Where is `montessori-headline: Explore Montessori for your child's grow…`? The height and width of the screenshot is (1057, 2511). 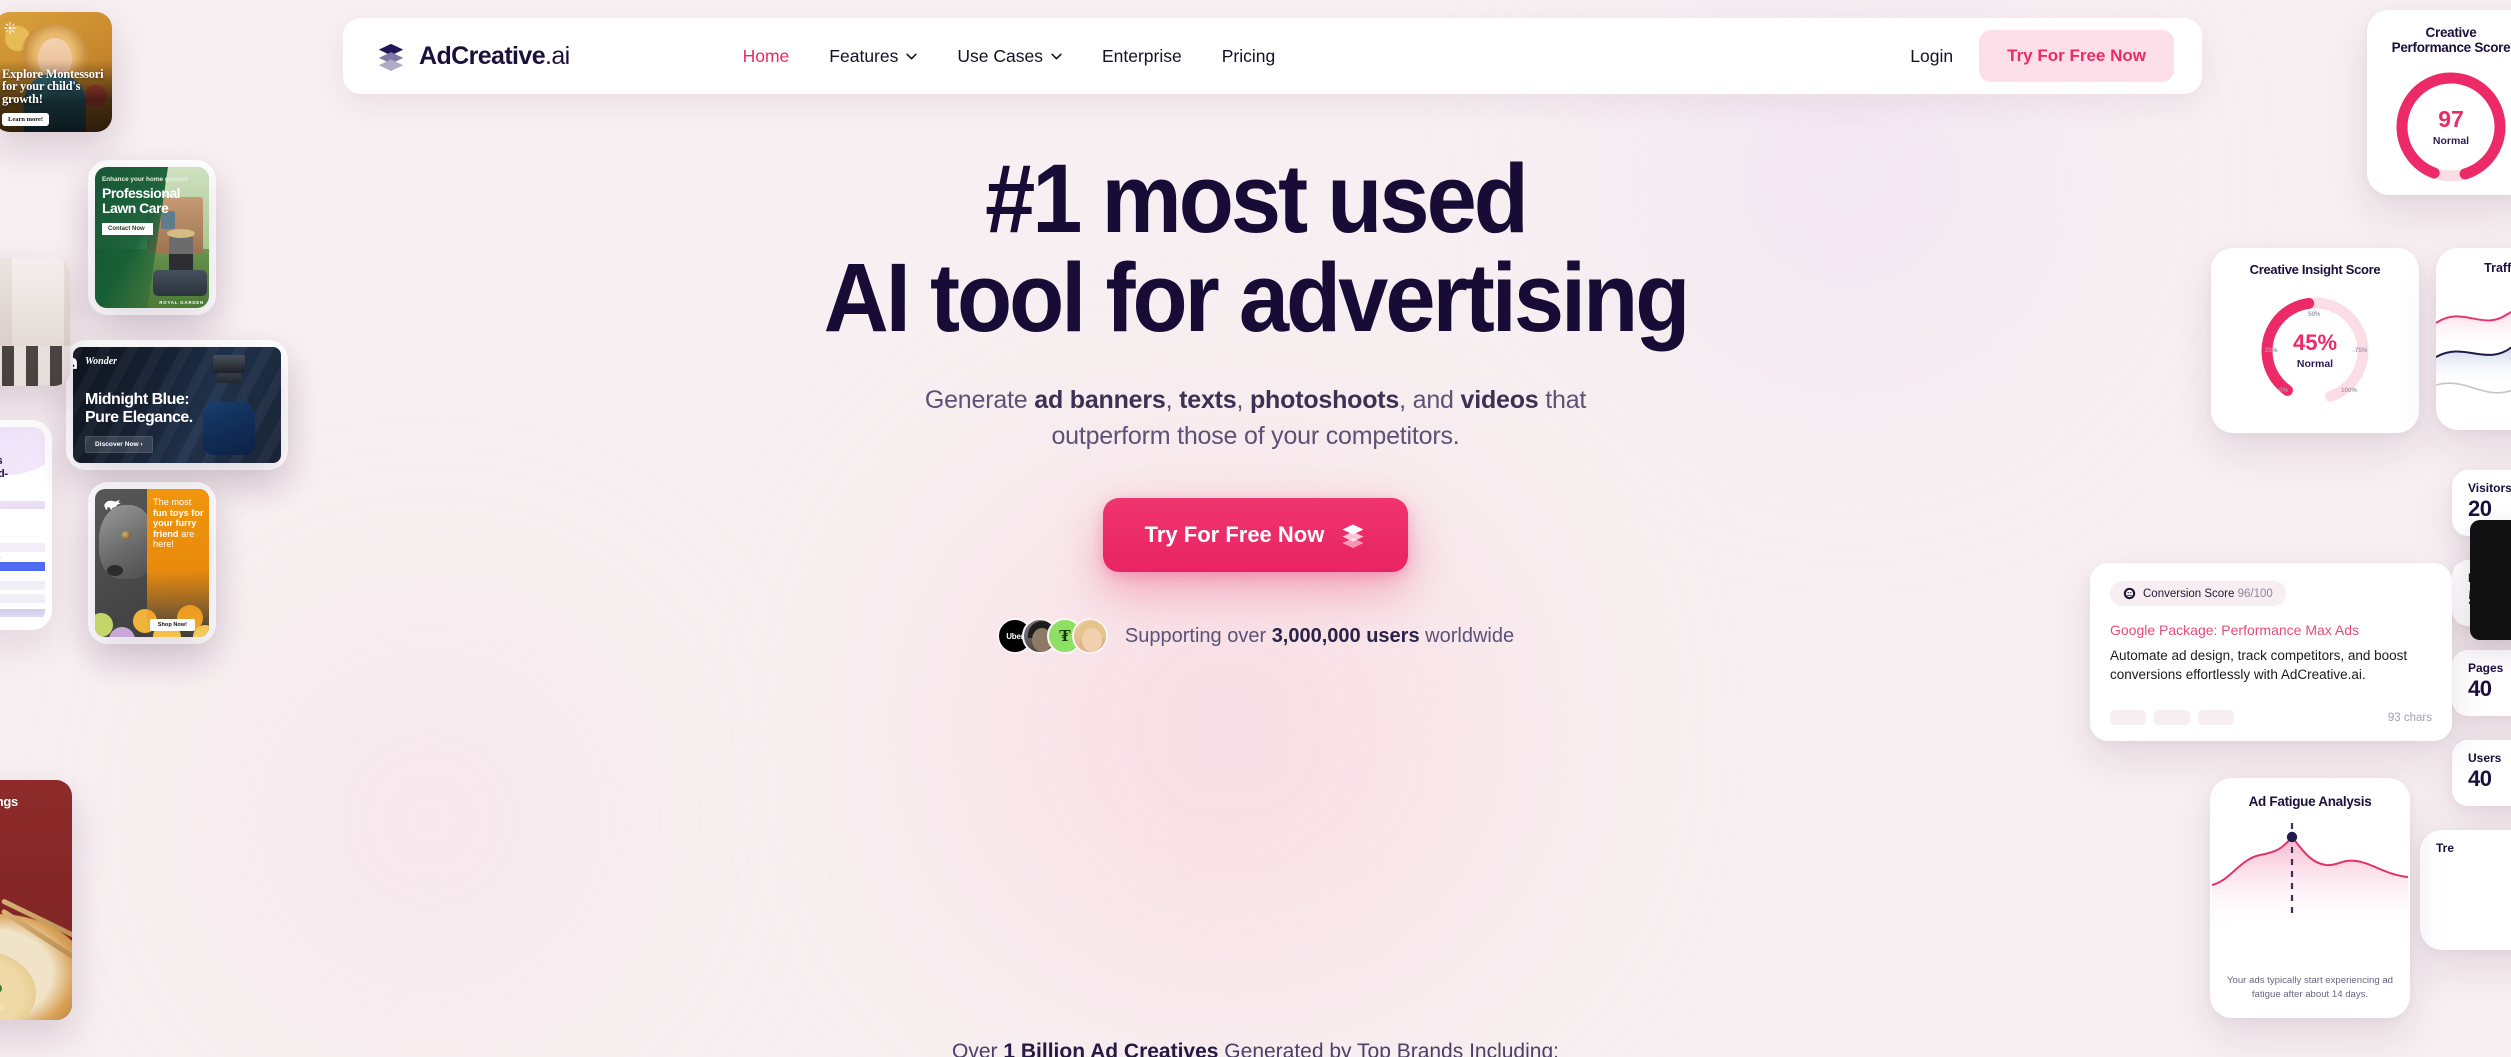 montessori-headline: Explore Montessori for your child's grow… is located at coordinates (53, 86).